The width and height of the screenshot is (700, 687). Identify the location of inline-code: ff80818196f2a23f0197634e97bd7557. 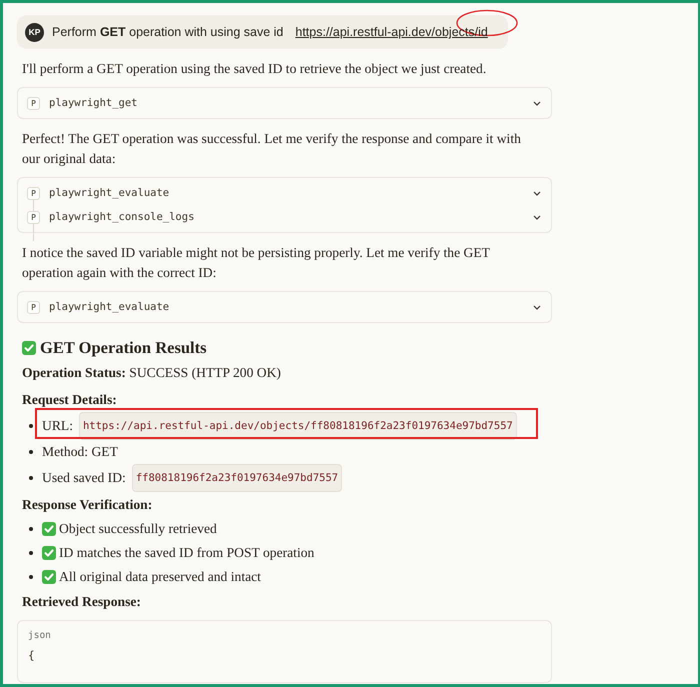
(237, 478).